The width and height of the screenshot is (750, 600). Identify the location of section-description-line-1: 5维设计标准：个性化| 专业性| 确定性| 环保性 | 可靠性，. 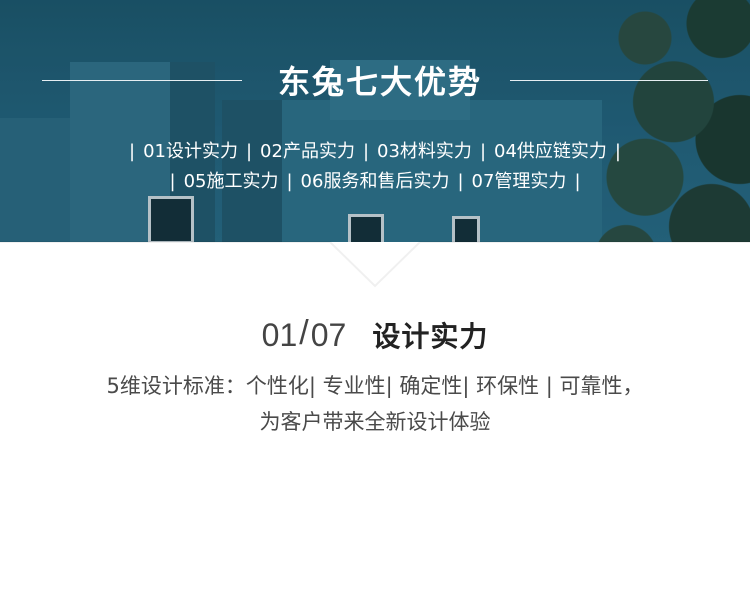
(375, 386).